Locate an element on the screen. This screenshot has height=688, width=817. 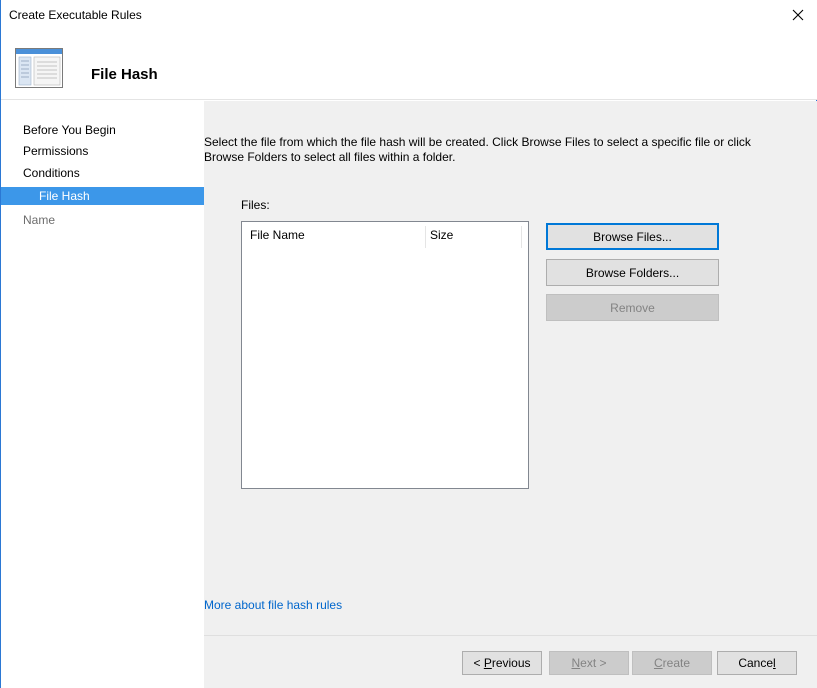
column-header-size: Size is located at coordinates (475, 235).